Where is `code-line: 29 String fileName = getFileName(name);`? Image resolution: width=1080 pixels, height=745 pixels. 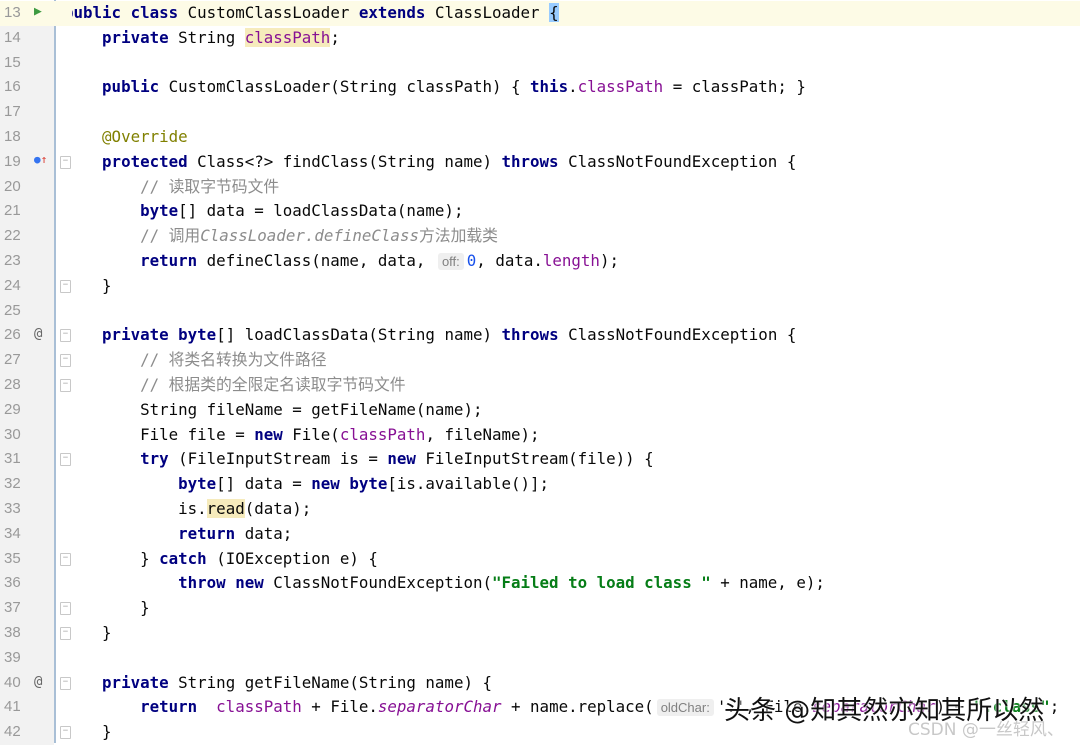 code-line: 29 String fileName = getFileName(name); is located at coordinates (540, 410).